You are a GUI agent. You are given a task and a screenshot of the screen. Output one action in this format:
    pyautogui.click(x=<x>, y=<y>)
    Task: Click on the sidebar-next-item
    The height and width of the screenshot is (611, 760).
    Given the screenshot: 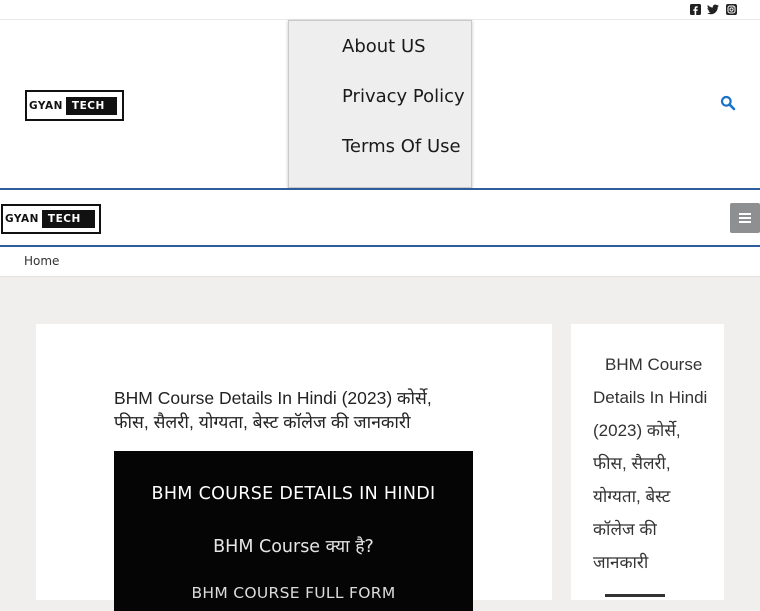 What is the action you would take?
    pyautogui.click(x=635, y=595)
    